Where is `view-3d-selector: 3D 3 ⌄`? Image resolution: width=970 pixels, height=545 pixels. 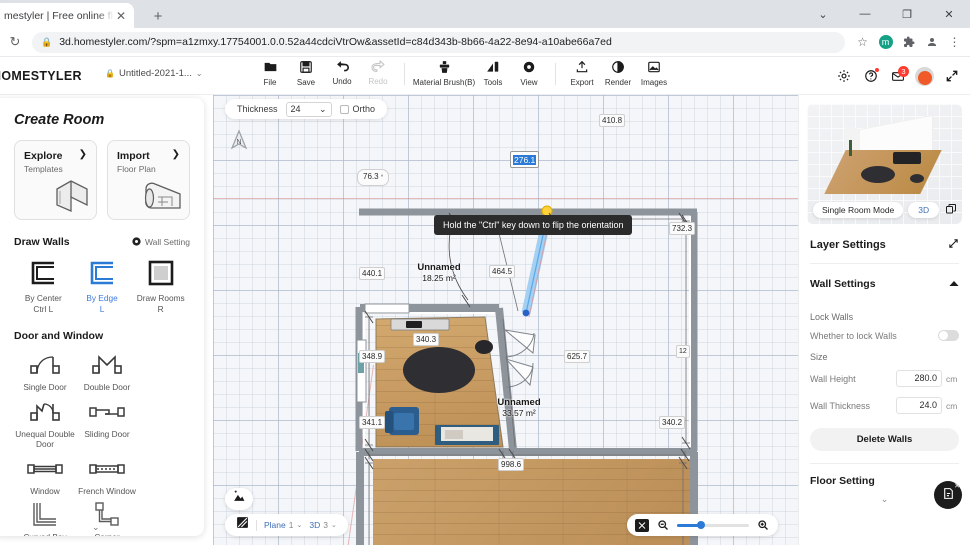
view-3d-selector: 3D 3 ⌄ is located at coordinates (322, 525).